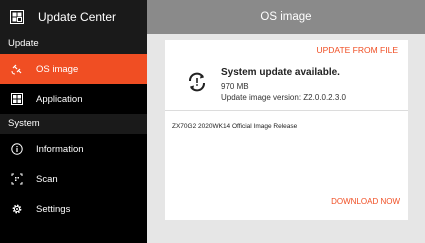 The image size is (425, 243). I want to click on app-title: Update Center, so click(77, 17).